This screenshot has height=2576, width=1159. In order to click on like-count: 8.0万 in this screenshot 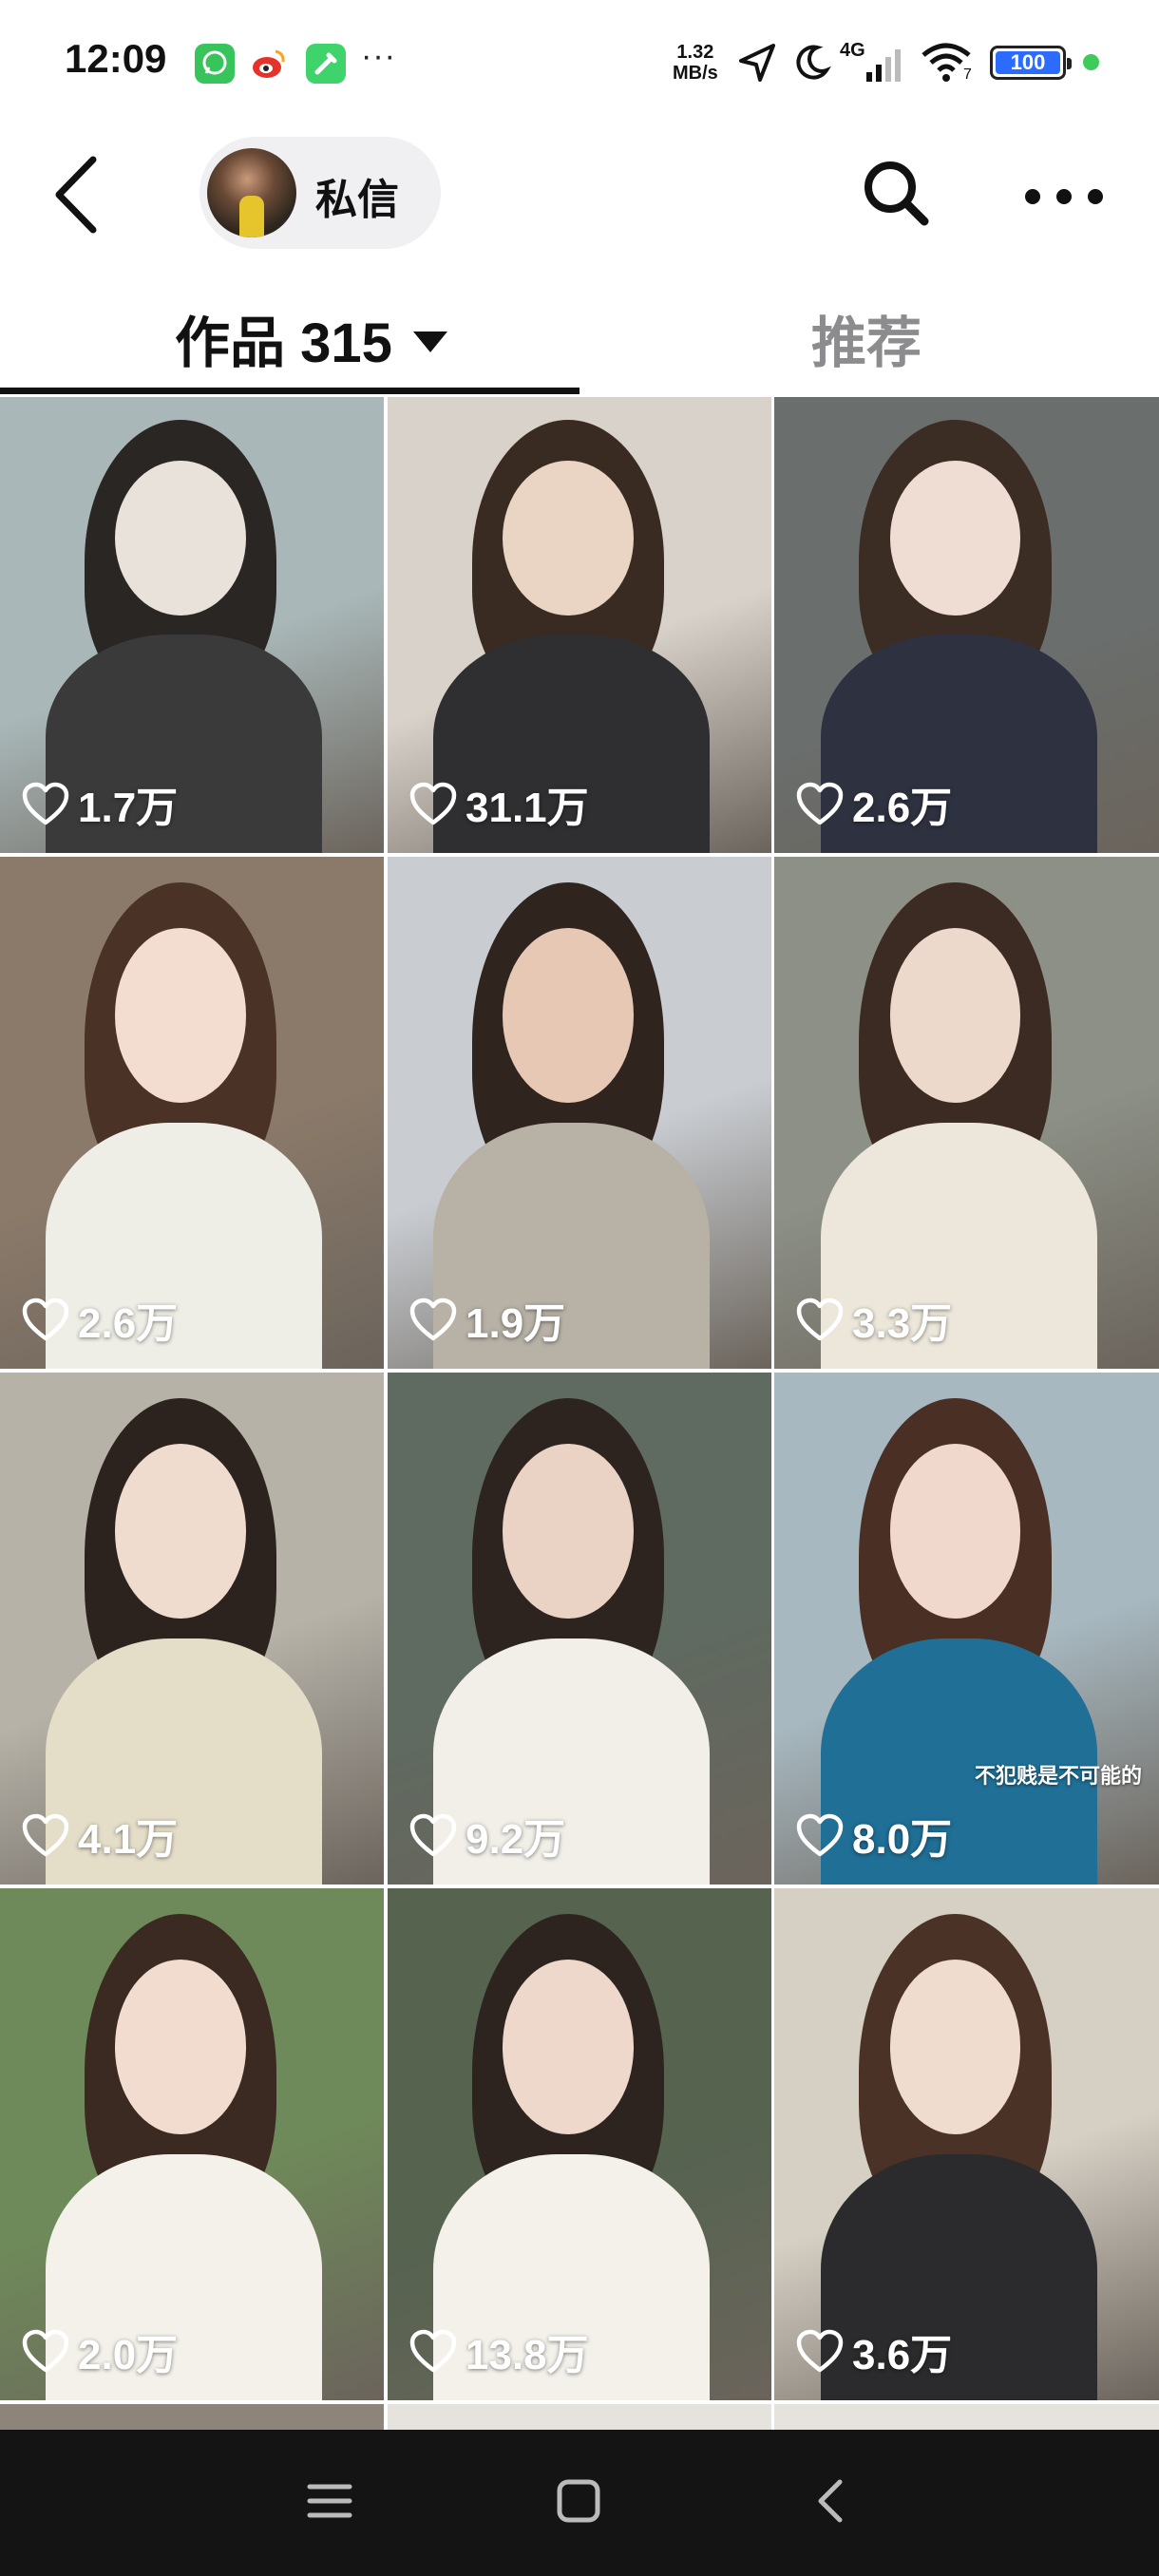, I will do `click(873, 1835)`.